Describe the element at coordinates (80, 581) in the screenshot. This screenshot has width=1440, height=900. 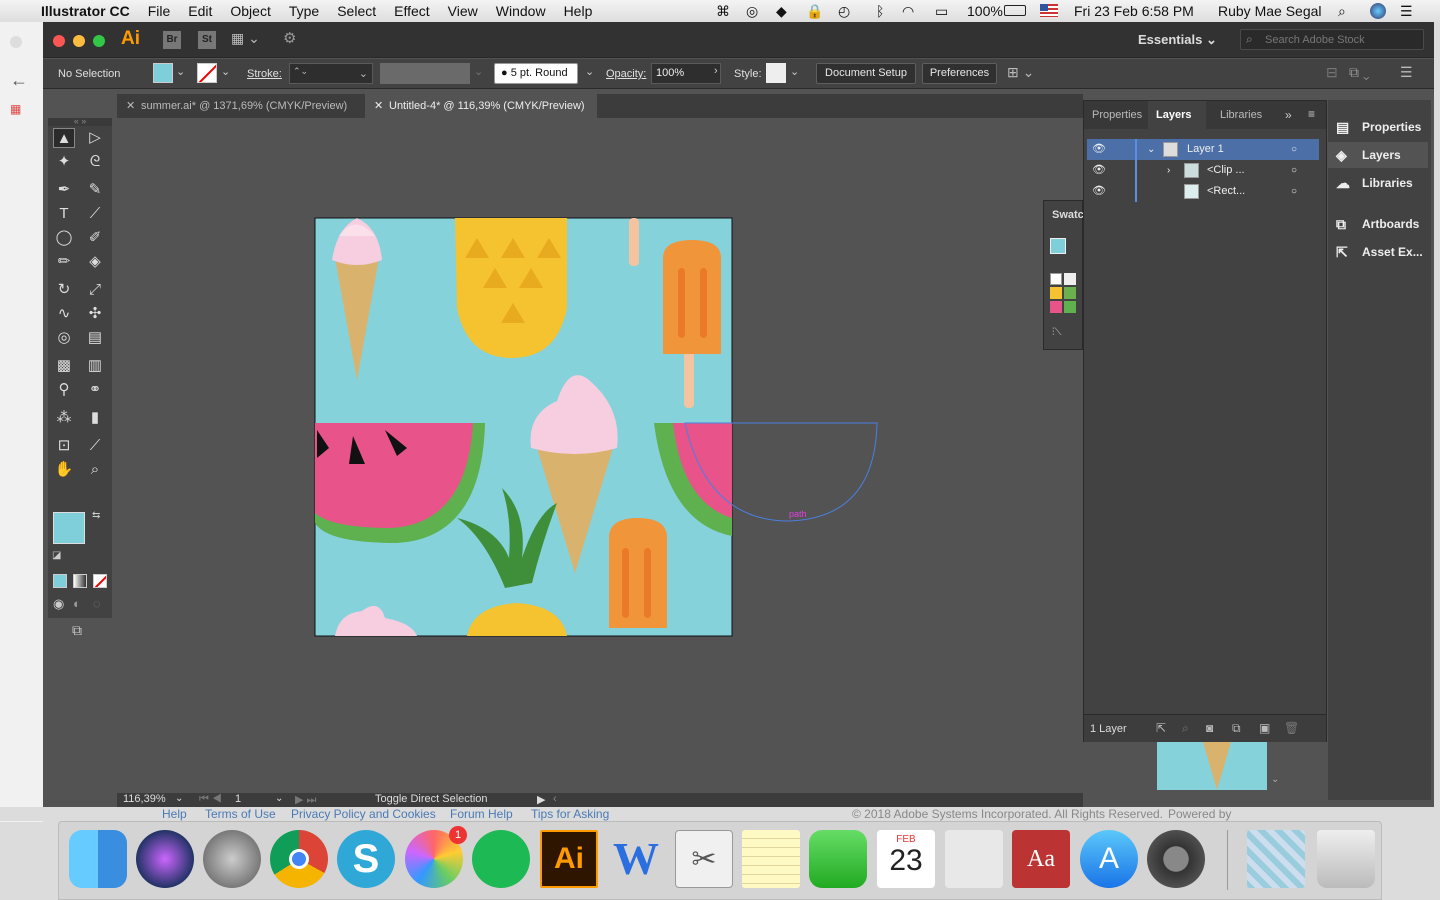
I see `gradient-mode-icon` at that location.